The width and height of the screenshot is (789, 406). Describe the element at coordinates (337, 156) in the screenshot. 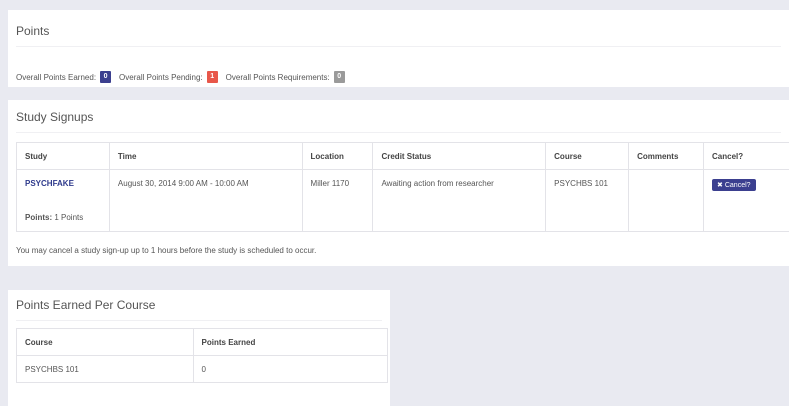

I see `column-header-location: Location` at that location.